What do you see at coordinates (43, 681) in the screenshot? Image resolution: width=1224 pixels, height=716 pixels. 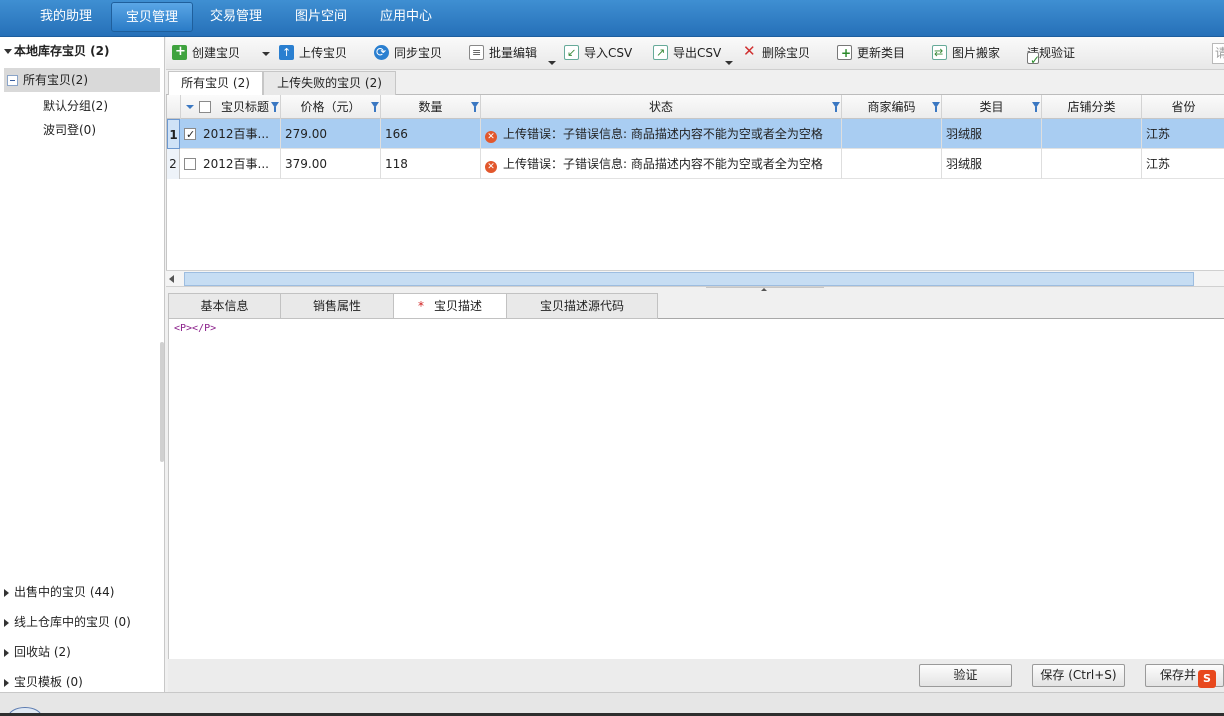 I see `section-item-templates: 宝贝模板 (0)` at bounding box center [43, 681].